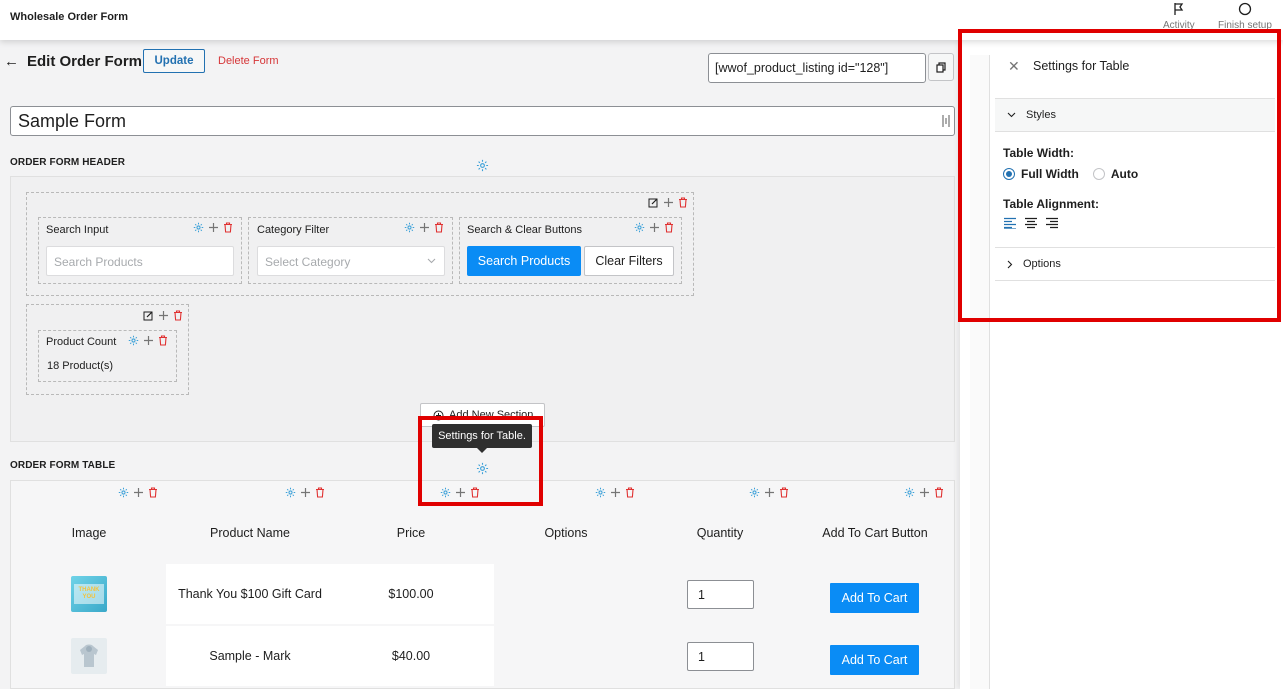 Image resolution: width=1283 pixels, height=689 pixels. Describe the element at coordinates (308, 262) in the screenshot. I see `category-select-placeholder: Select Category` at that location.